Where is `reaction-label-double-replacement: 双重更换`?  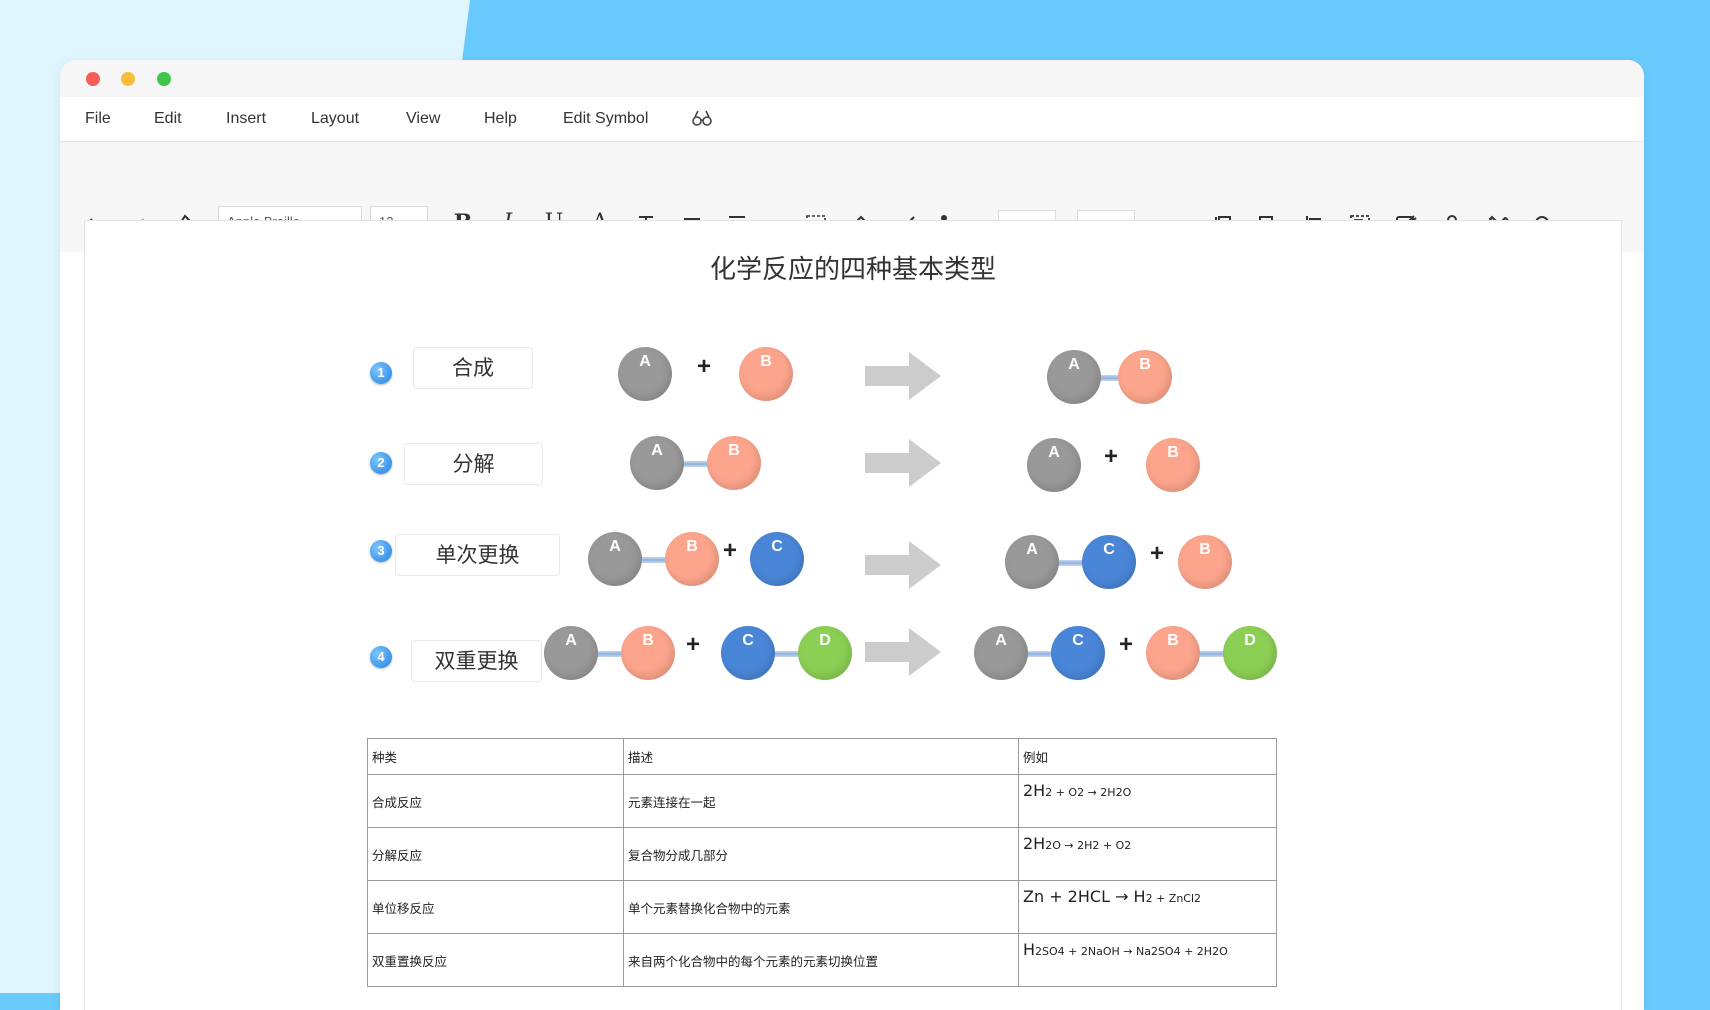
reaction-label-double-replacement: 双重更换 is located at coordinates (476, 661).